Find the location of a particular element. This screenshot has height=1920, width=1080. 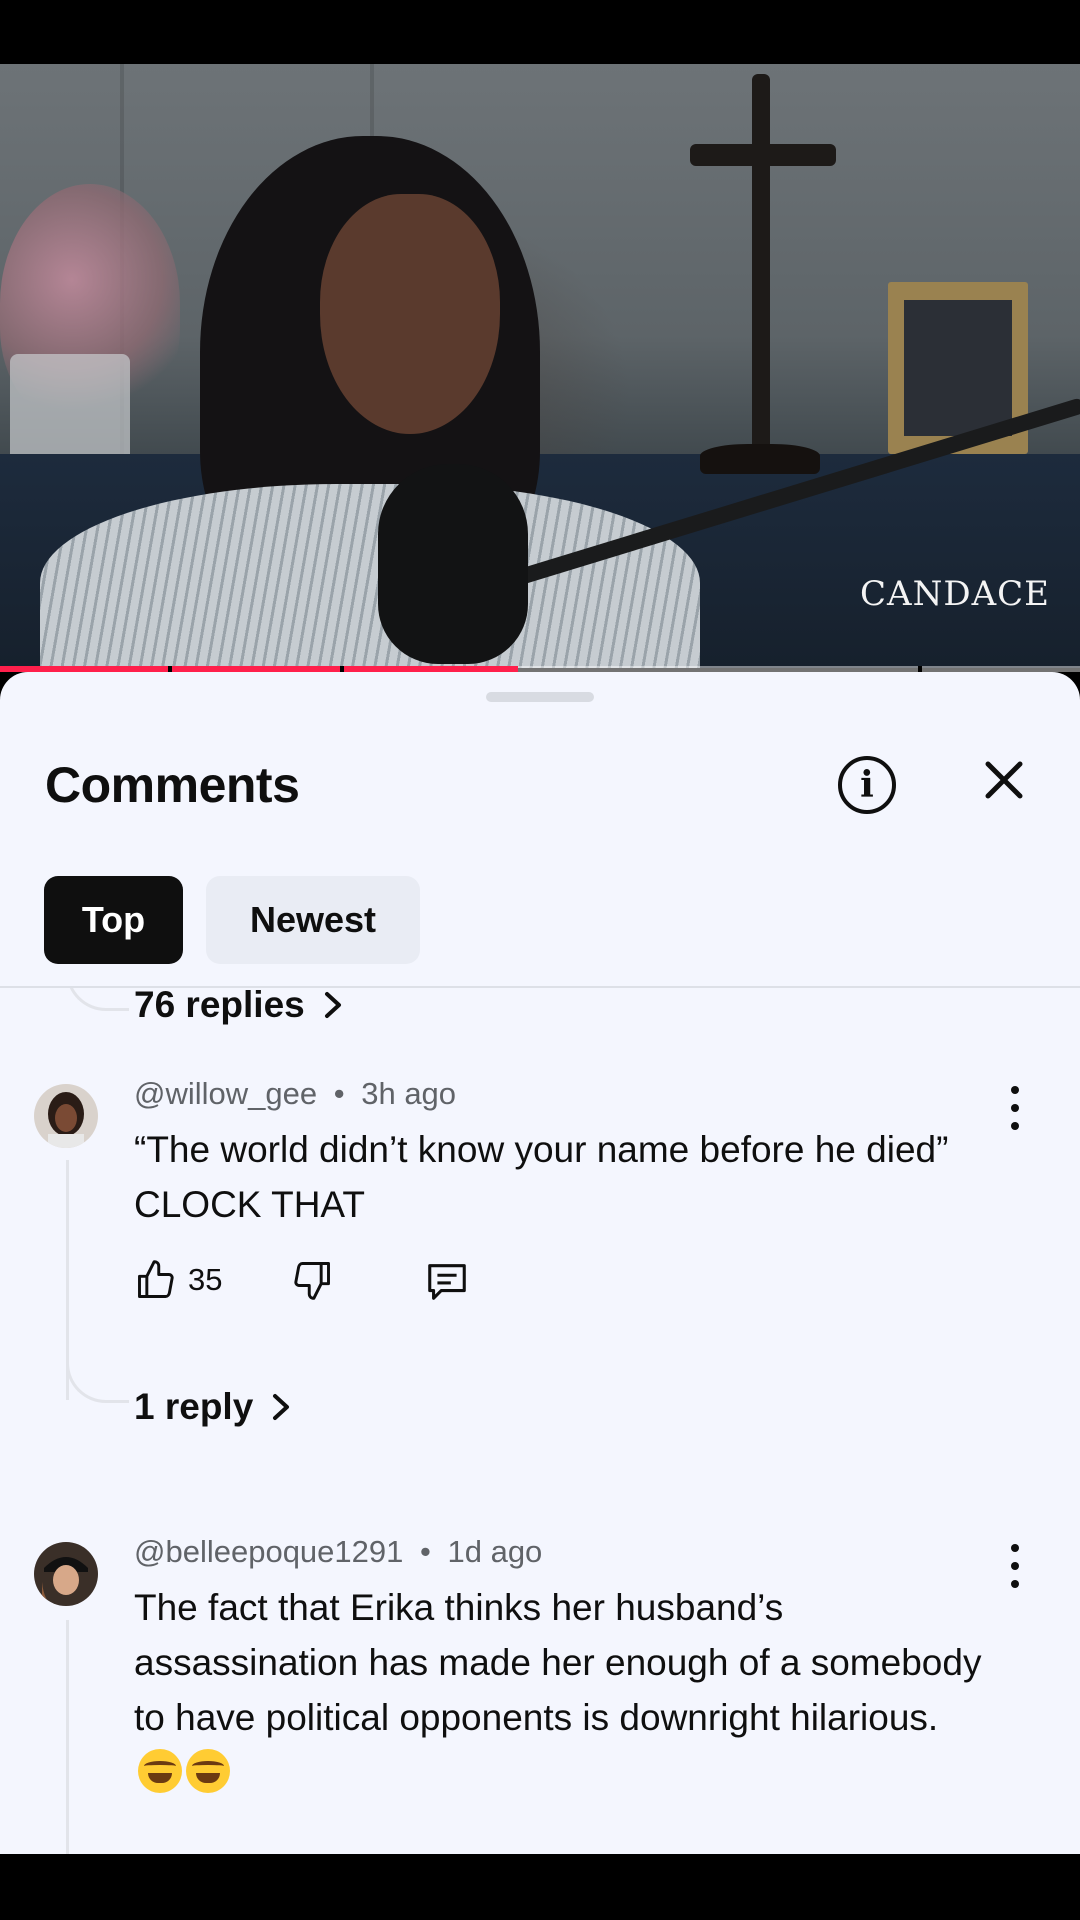

comment-time: 3h ago is located at coordinates (409, 1093).